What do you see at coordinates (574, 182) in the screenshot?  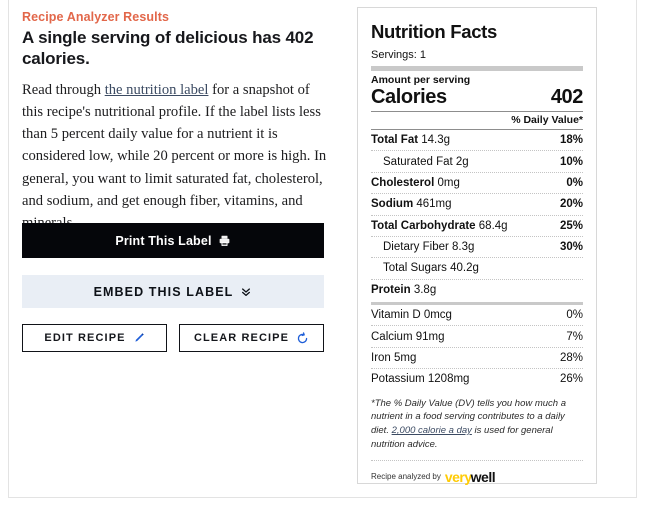 I see `nutrient-daily-value: 0%` at bounding box center [574, 182].